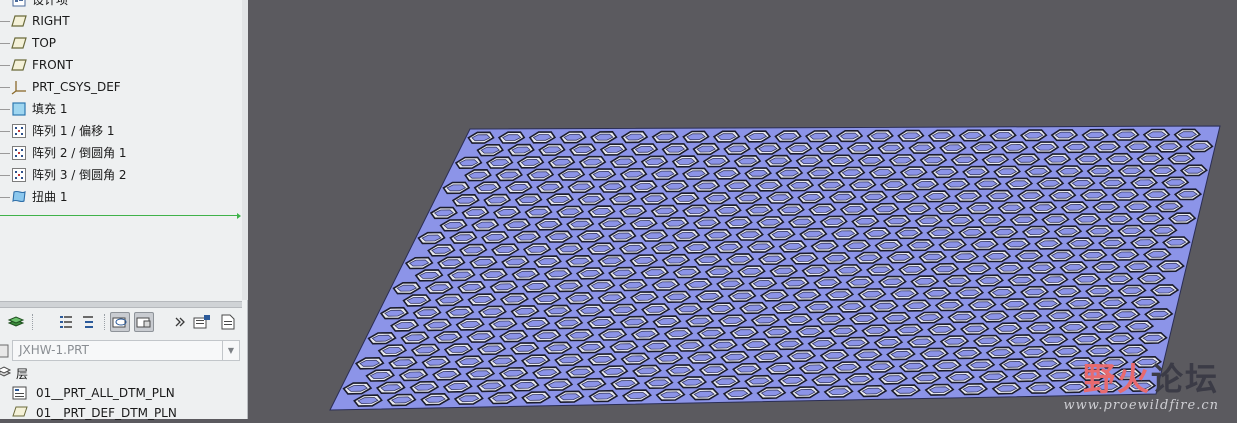  I want to click on tree-list-icon, so click(66, 322).